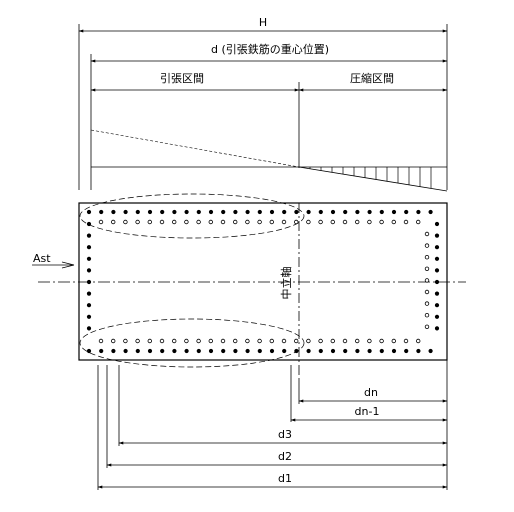  I want to click on label-d3: d3, so click(285, 434).